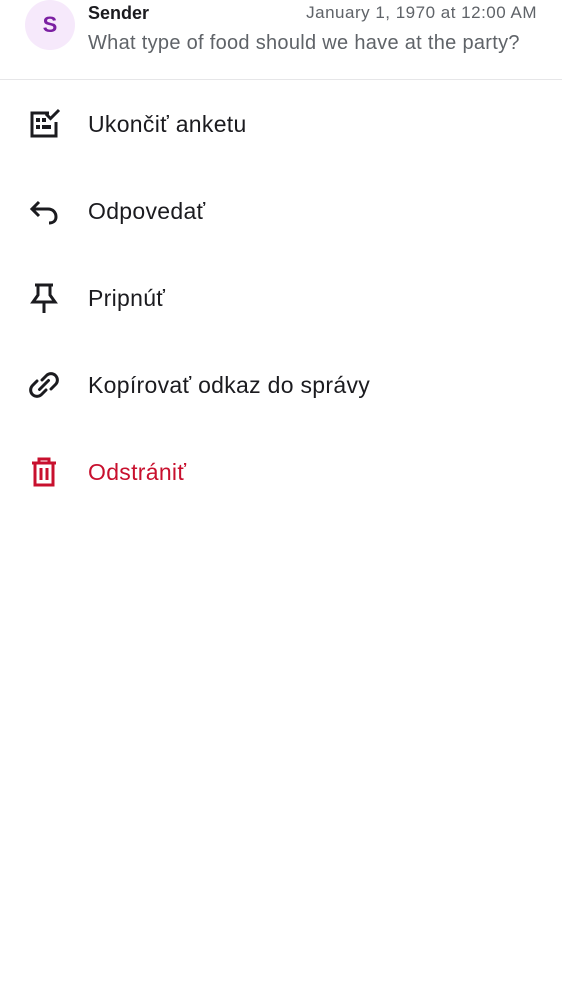 Image resolution: width=562 pixels, height=1000 pixels. I want to click on delete-menu-item: Odstrániť, so click(281, 471).